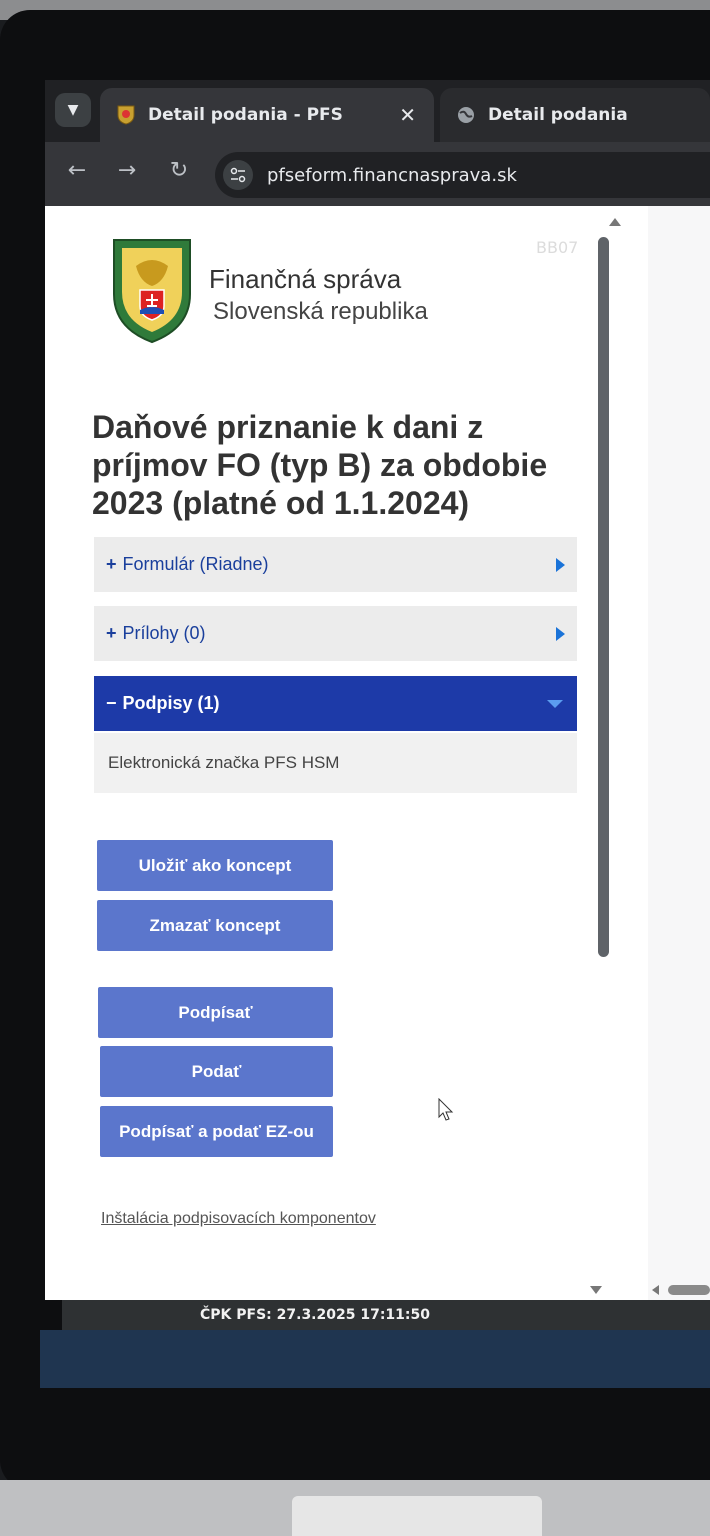 The width and height of the screenshot is (710, 1536). I want to click on status-bar: ČPK PFS: 27.3.2025 17:11:50, so click(386, 1315).